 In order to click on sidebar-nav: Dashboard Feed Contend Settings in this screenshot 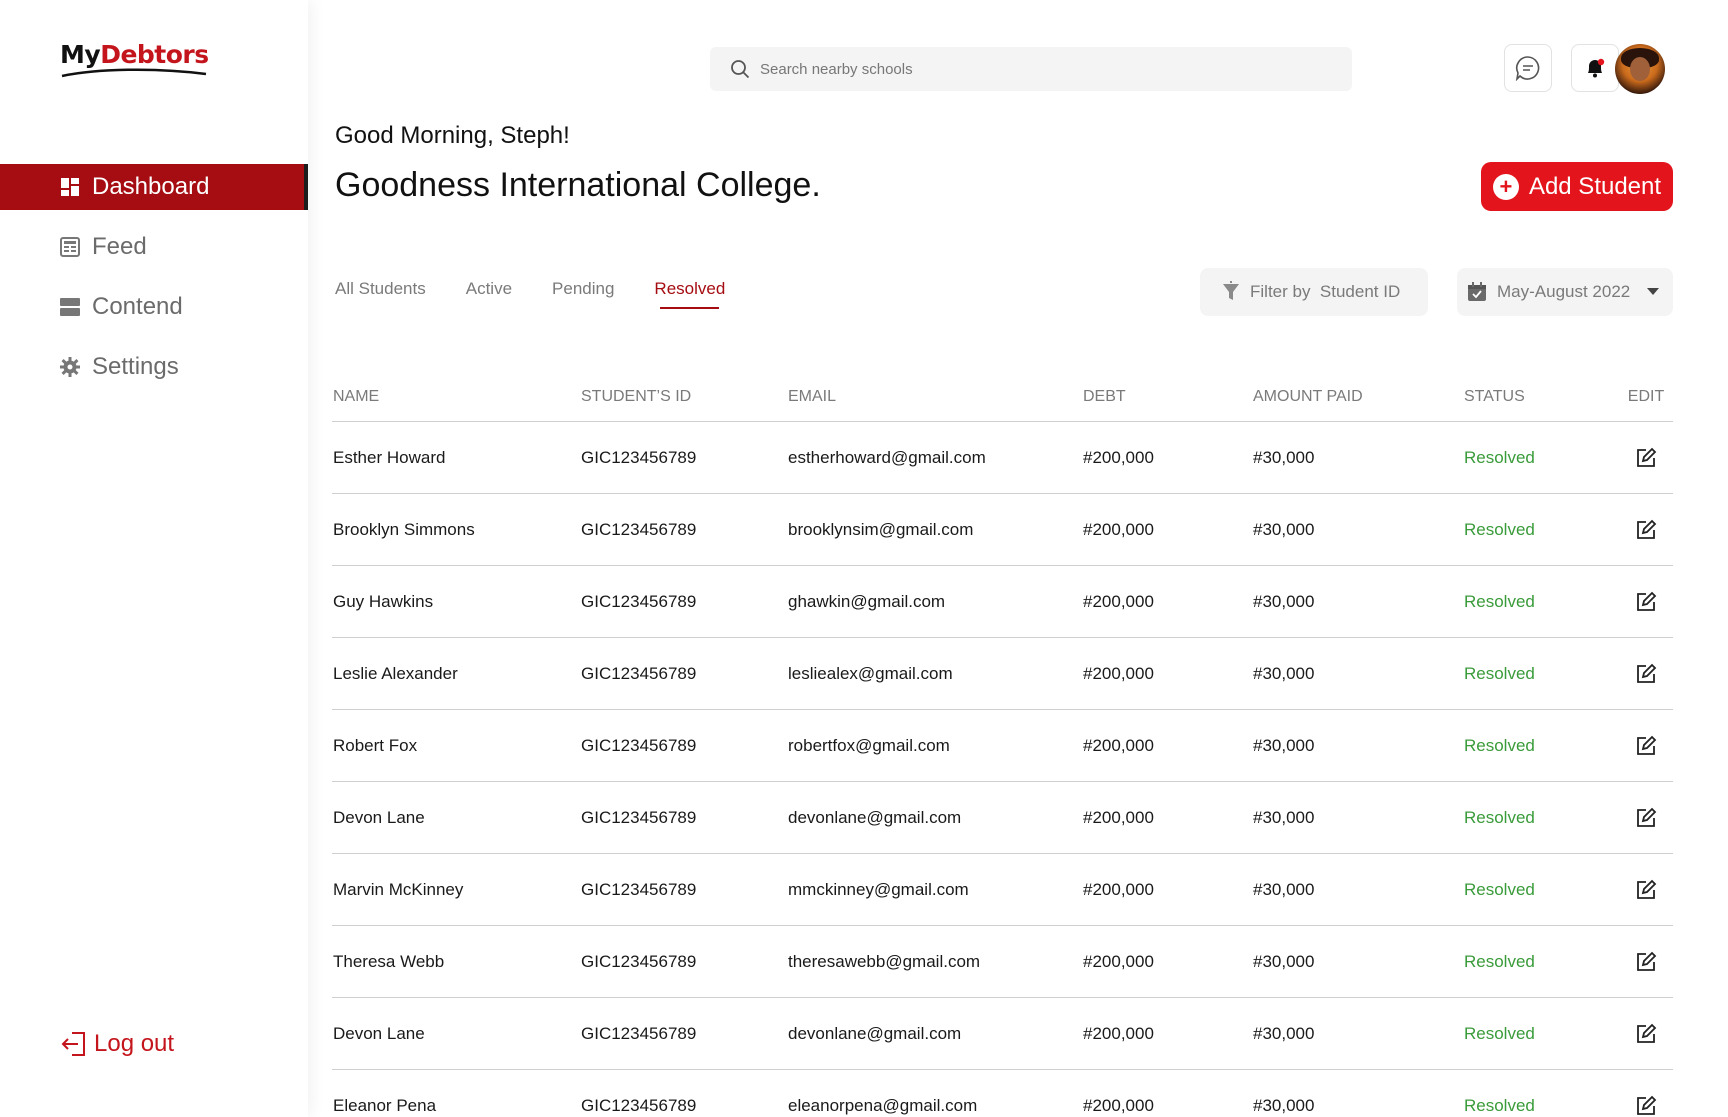, I will do `click(154, 284)`.